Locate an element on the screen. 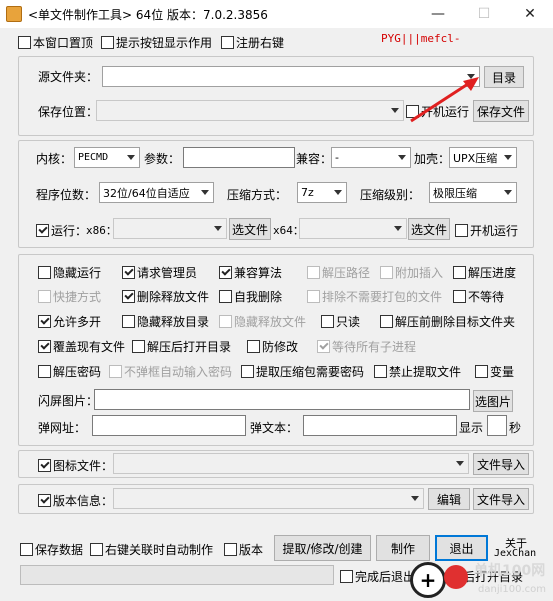 The width and height of the screenshot is (553, 601). author-label: JexChan is located at coordinates (515, 553).